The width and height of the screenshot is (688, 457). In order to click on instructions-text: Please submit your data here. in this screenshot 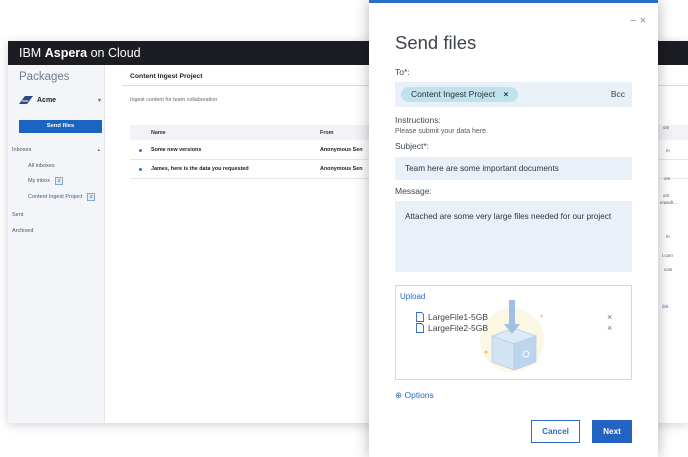, I will do `click(441, 131)`.